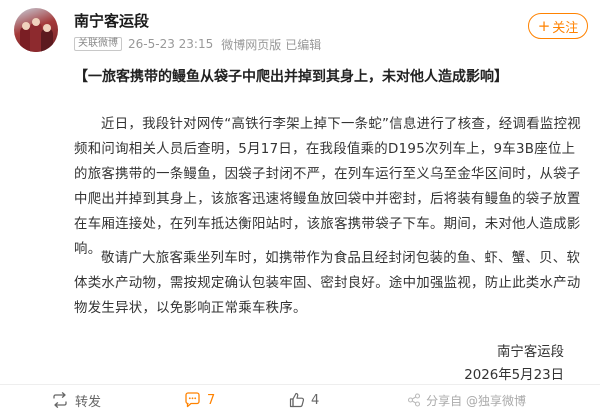 The width and height of the screenshot is (600, 416). Describe the element at coordinates (303, 44) in the screenshot. I see `edited-label: 已编辑` at that location.